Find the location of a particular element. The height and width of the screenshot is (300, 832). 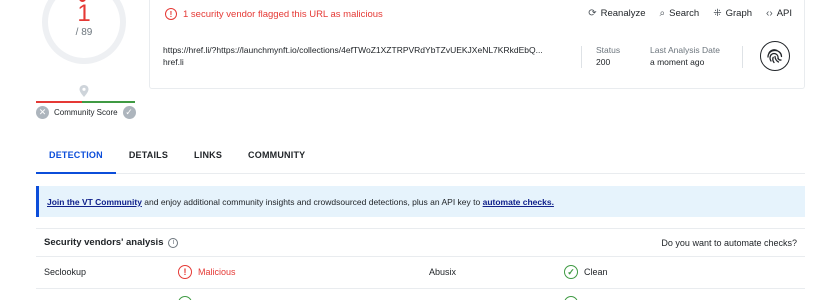

detection-count: 1 is located at coordinates (84, 13).